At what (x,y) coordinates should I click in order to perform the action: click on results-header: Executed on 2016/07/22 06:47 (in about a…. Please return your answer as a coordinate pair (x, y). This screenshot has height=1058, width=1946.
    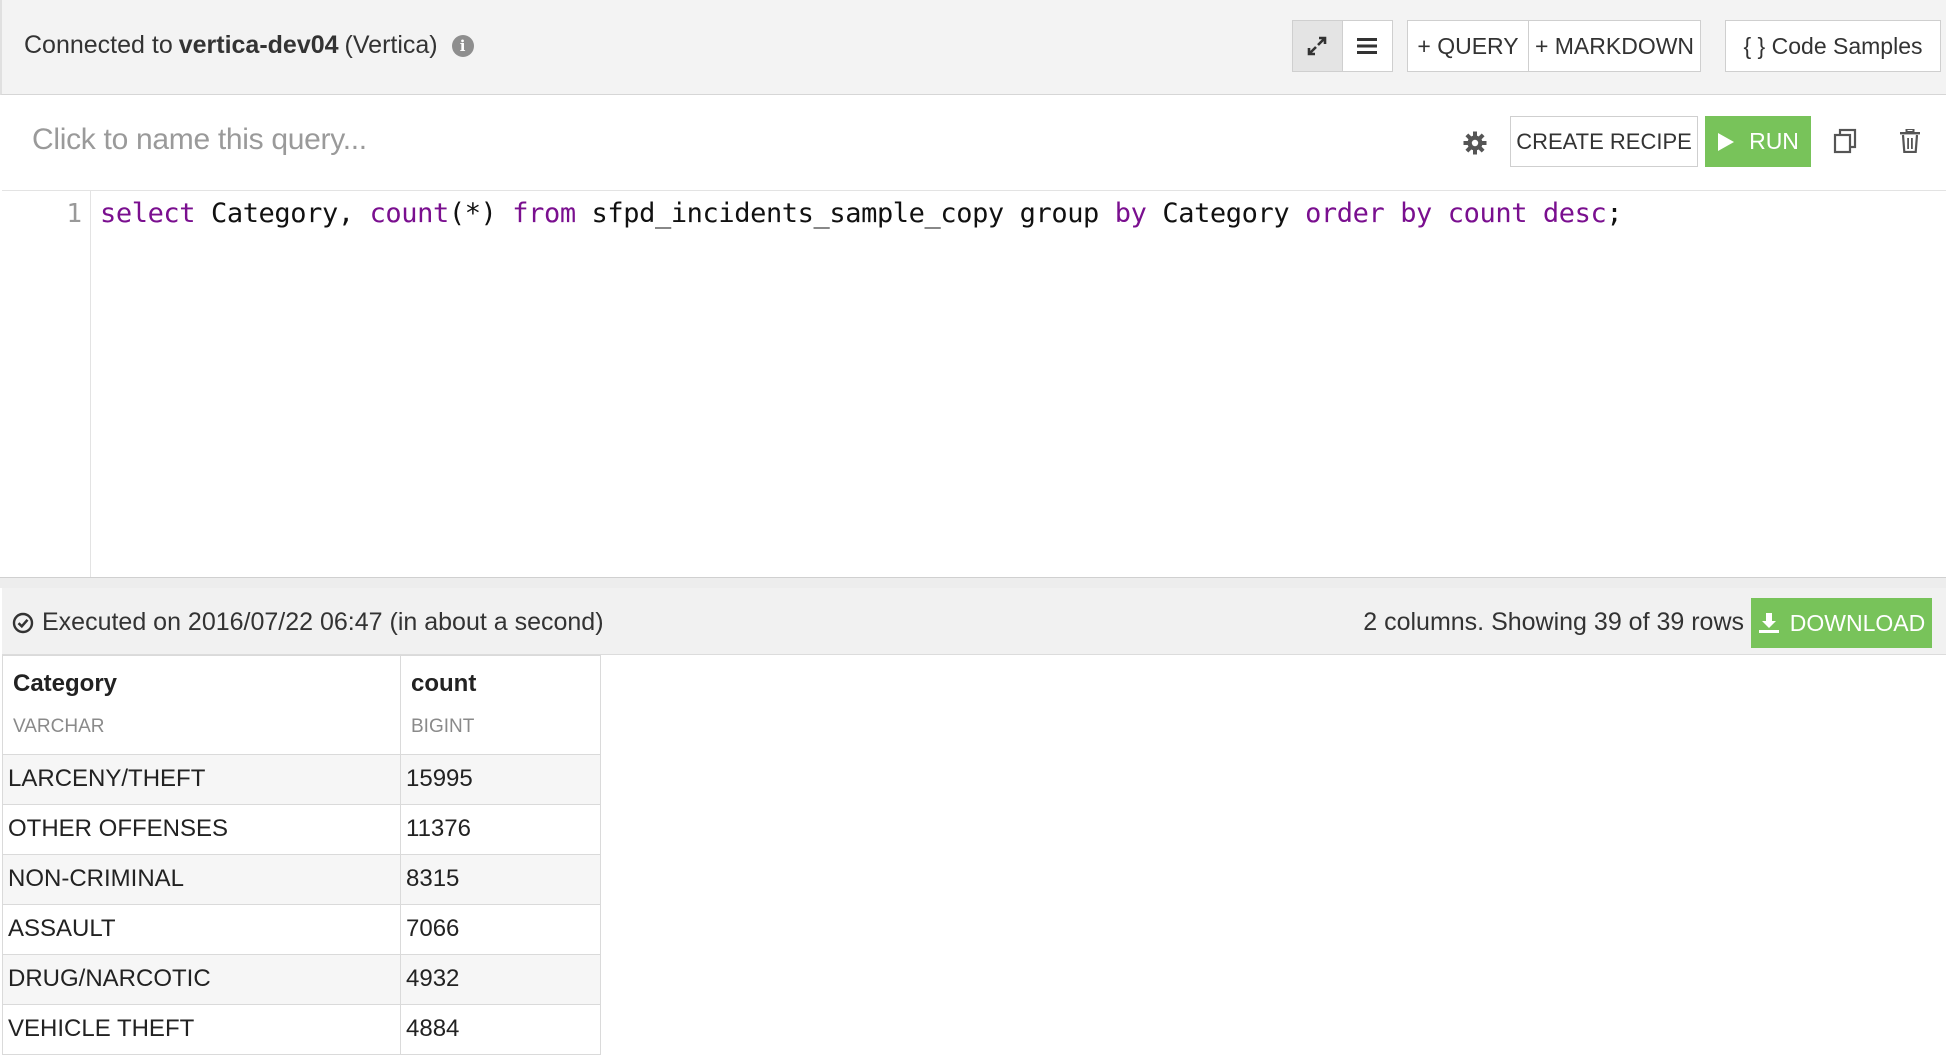
    Looking at the image, I should click on (974, 621).